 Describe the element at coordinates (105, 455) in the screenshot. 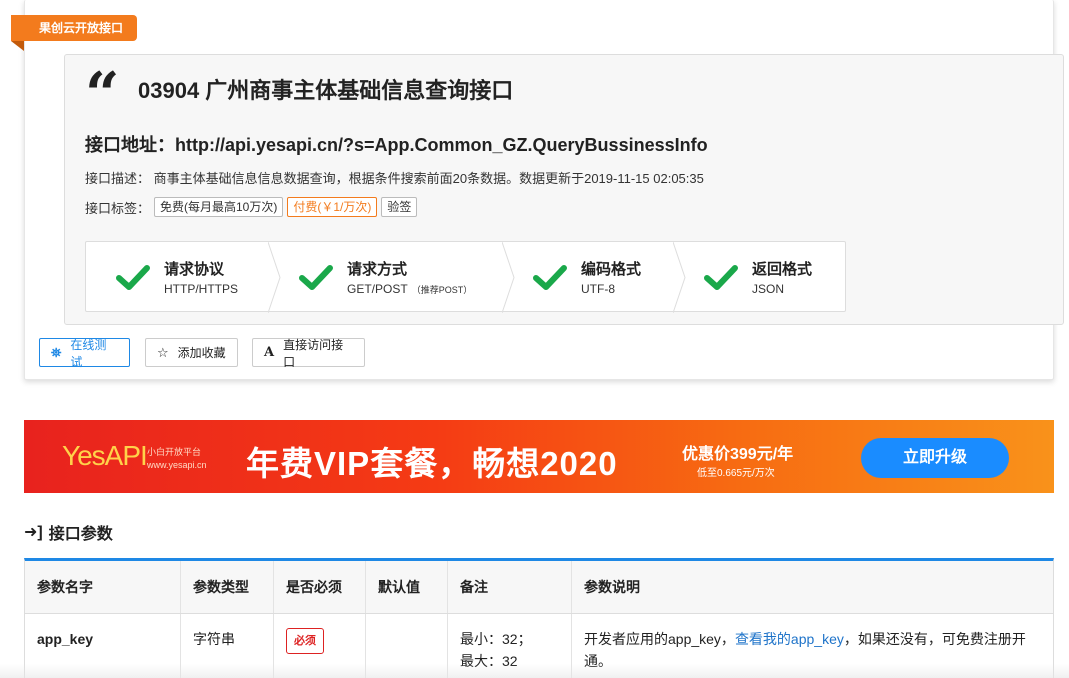

I see `banner-logo: YesAPI` at that location.